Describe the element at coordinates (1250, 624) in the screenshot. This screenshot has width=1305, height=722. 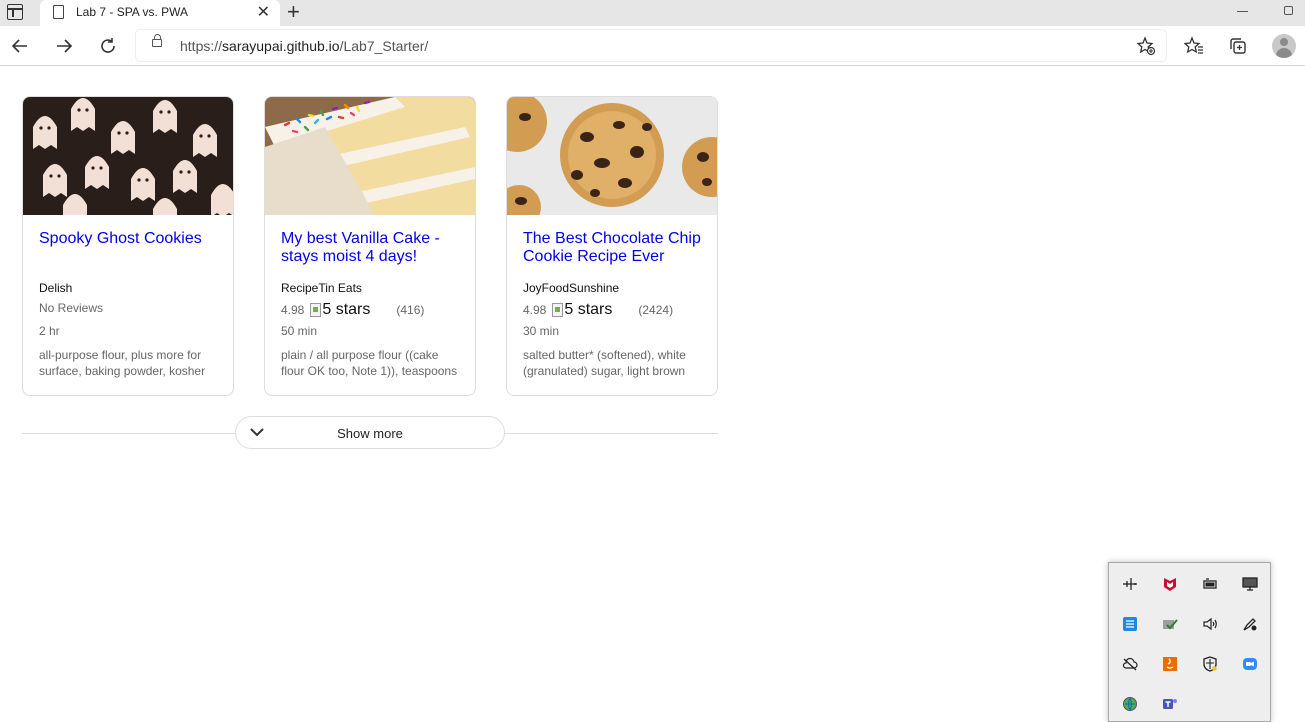
I see `pen-icon` at that location.